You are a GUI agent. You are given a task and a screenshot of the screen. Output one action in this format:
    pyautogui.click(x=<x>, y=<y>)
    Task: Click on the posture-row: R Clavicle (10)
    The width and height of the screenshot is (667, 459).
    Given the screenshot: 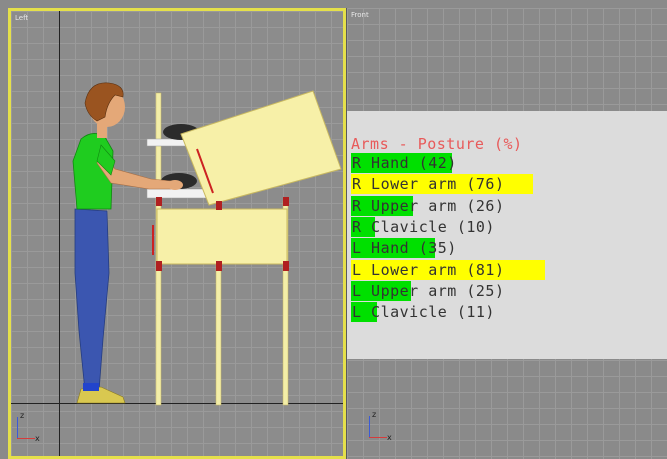 What is the action you would take?
    pyautogui.click(x=509, y=226)
    